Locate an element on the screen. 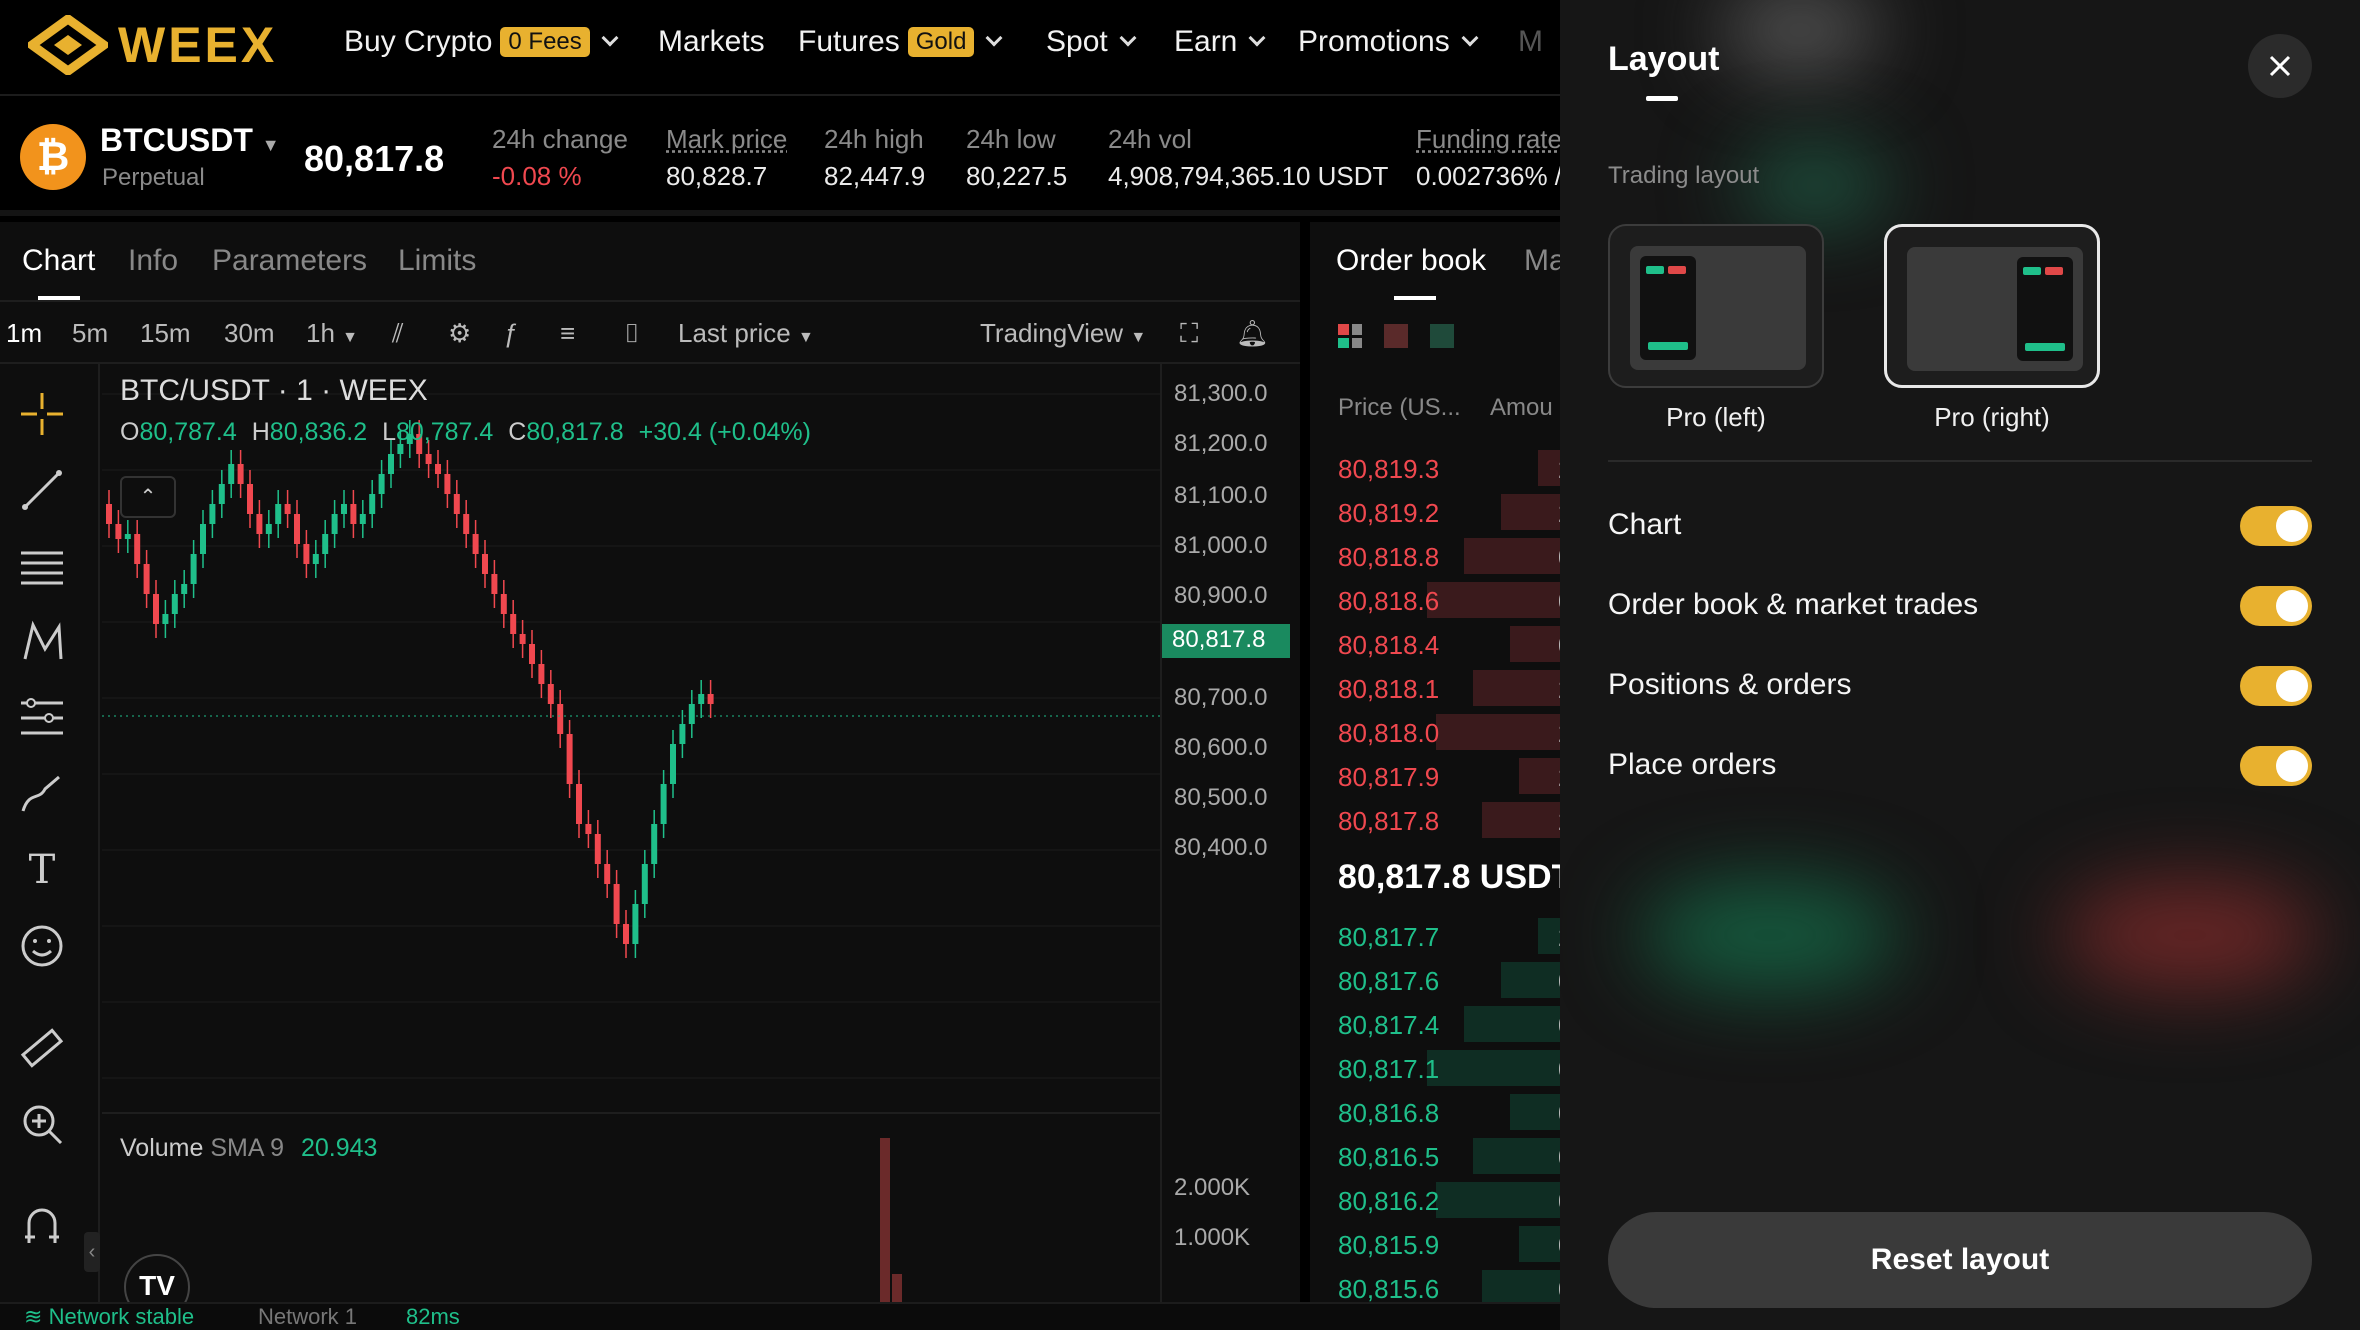 This screenshot has height=1330, width=2360. magnet-icon is located at coordinates (42, 1226).